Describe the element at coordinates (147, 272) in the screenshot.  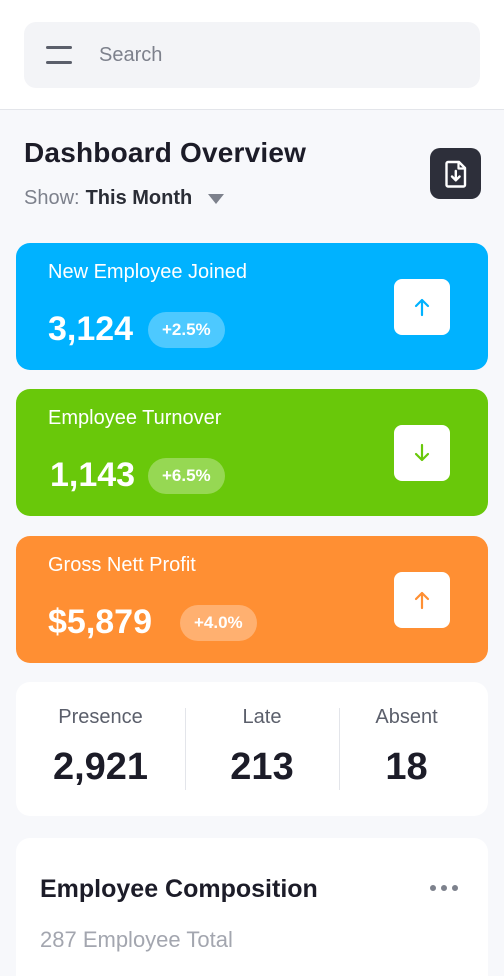
I see `stat-card-label: New Employee Joined` at that location.